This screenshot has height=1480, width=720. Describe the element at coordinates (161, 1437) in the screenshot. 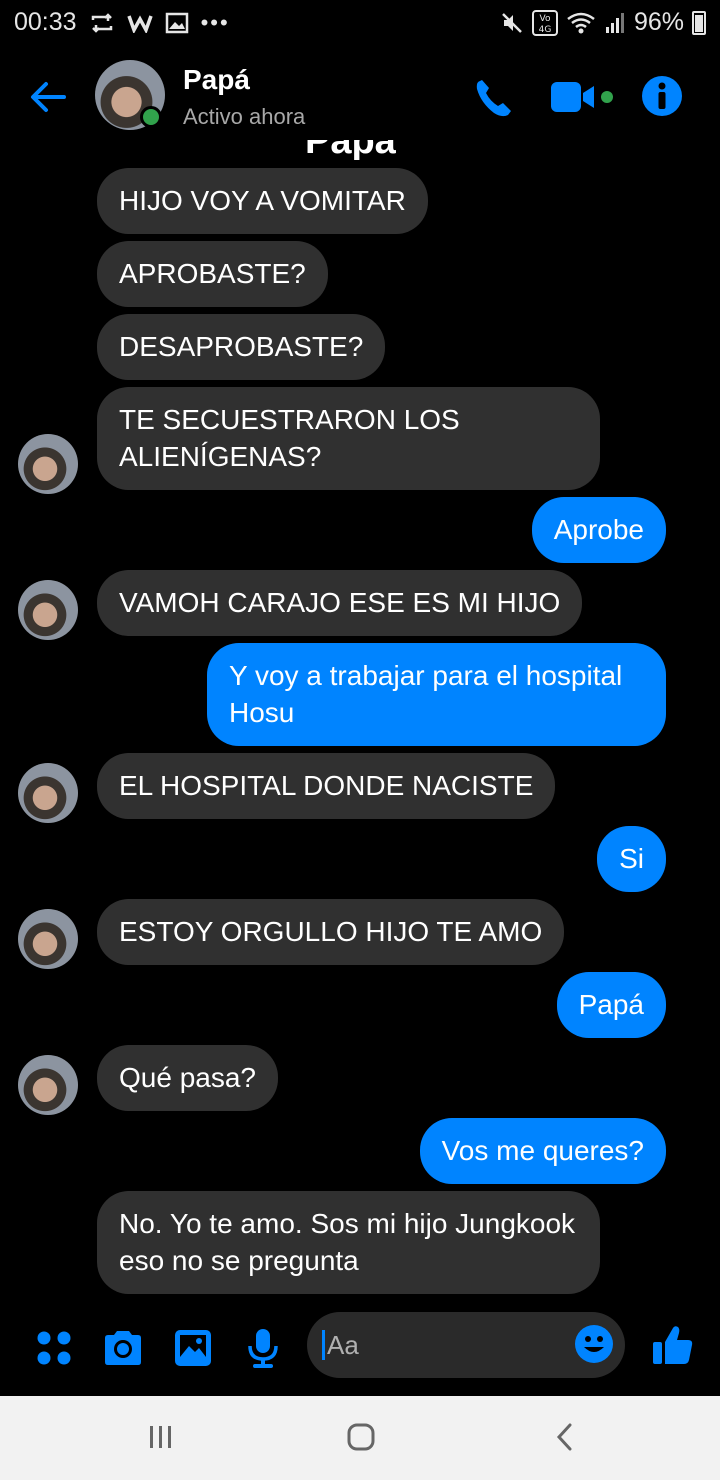

I see `recent-apps-icon` at that location.